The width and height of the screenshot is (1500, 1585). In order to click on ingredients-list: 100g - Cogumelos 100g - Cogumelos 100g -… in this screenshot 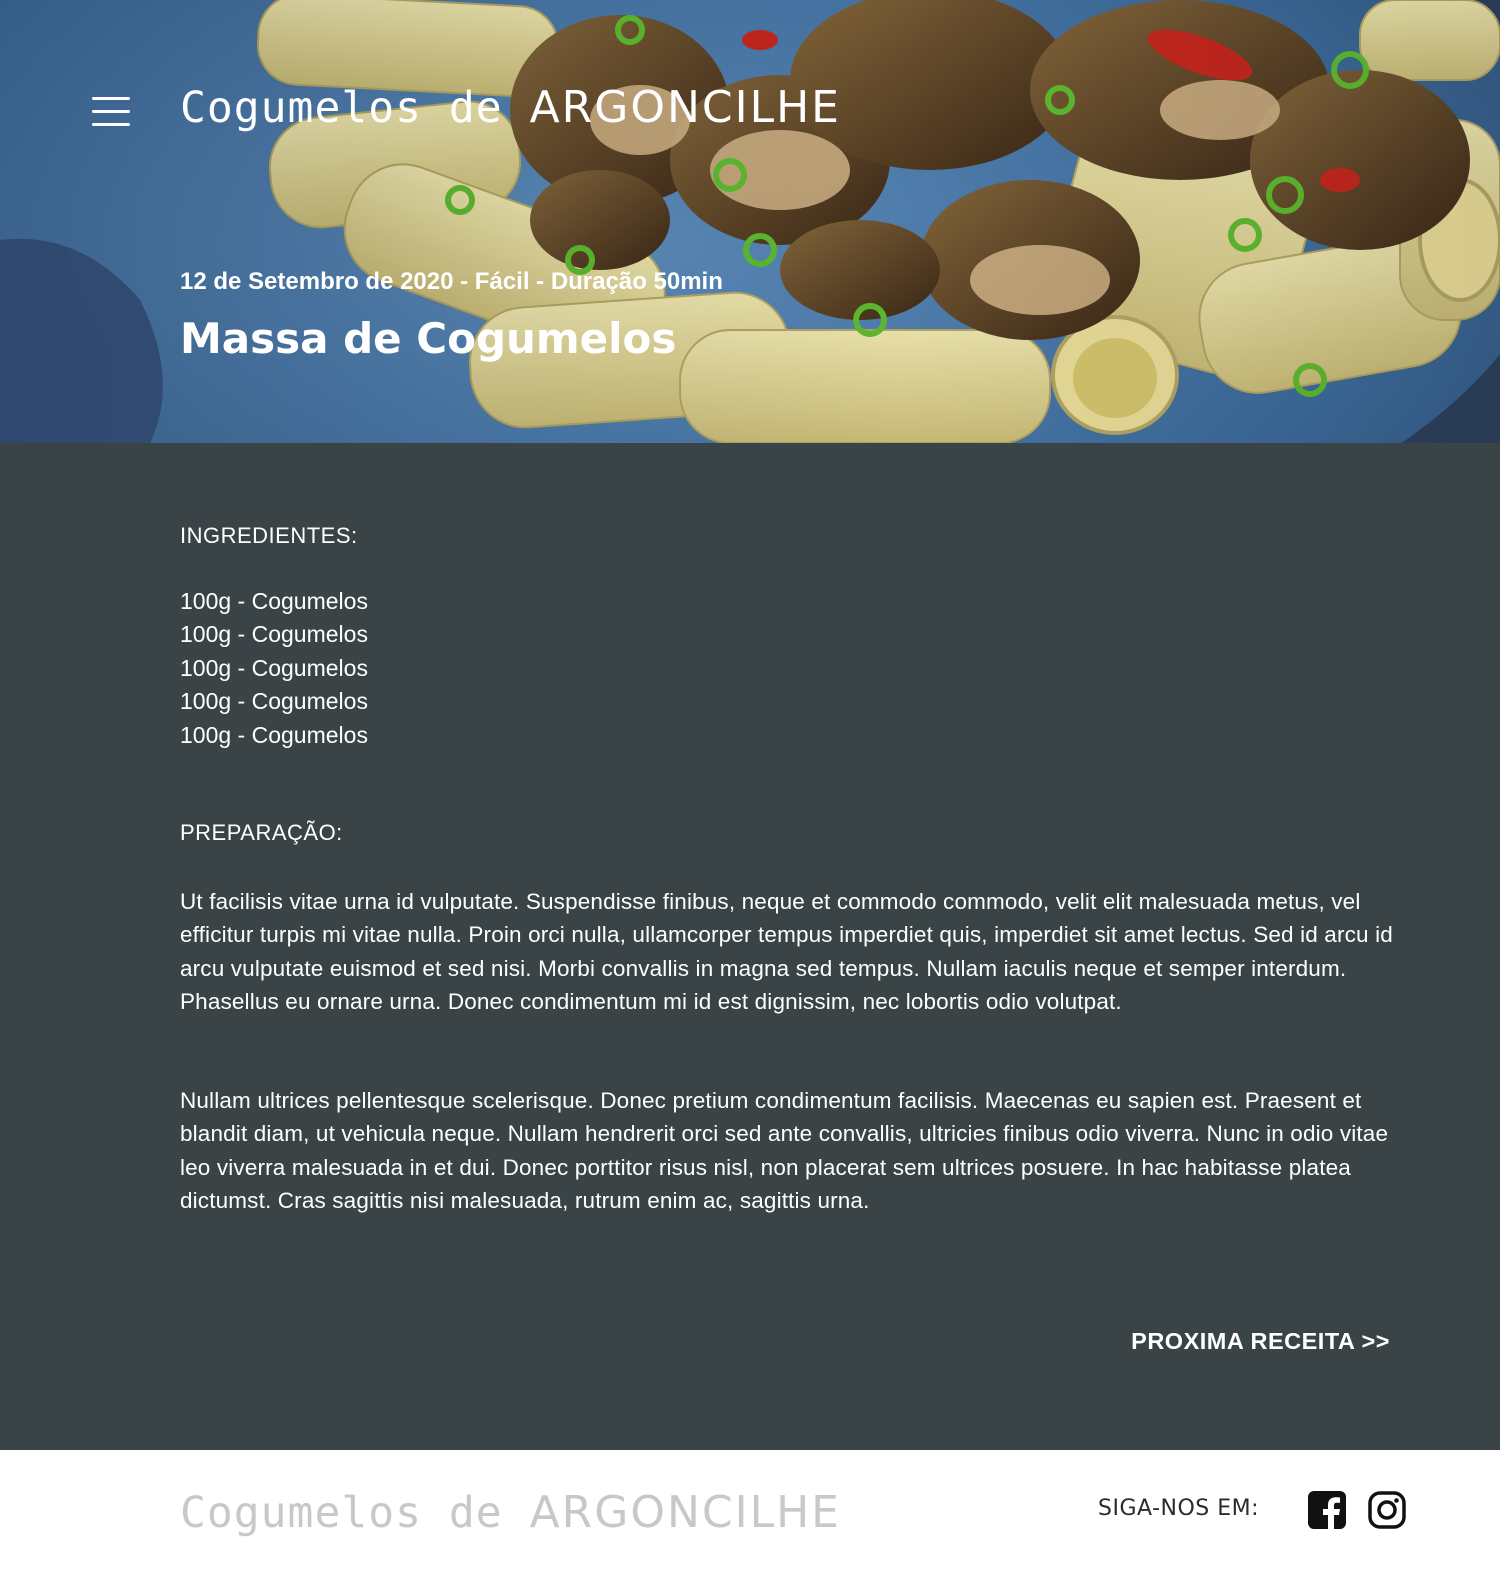, I will do `click(274, 668)`.